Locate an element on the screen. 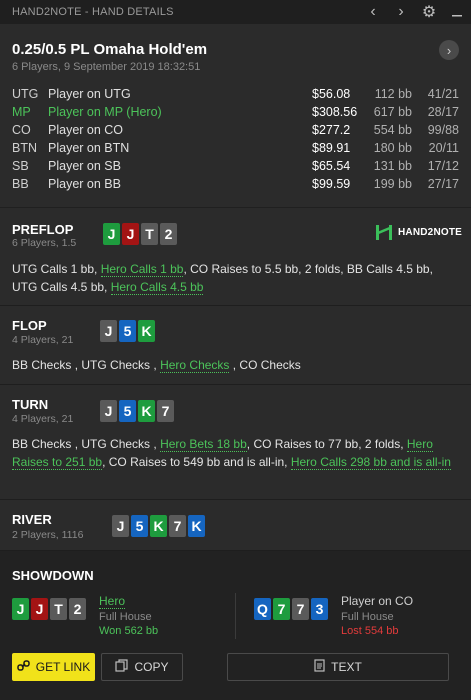 This screenshot has width=471, height=700. player-row: CO Player on CO $277.2 554 bb 99/88 is located at coordinates (235, 130).